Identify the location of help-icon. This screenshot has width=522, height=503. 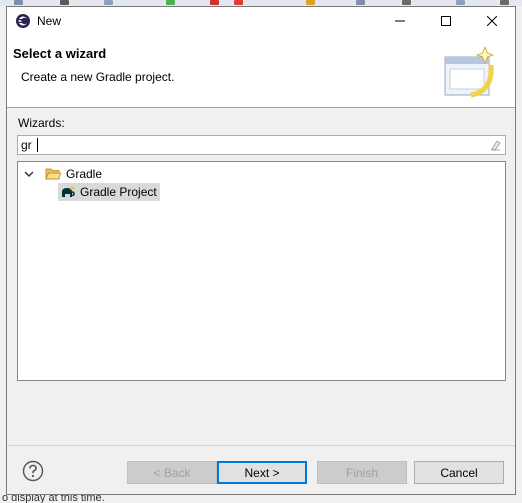
(33, 471).